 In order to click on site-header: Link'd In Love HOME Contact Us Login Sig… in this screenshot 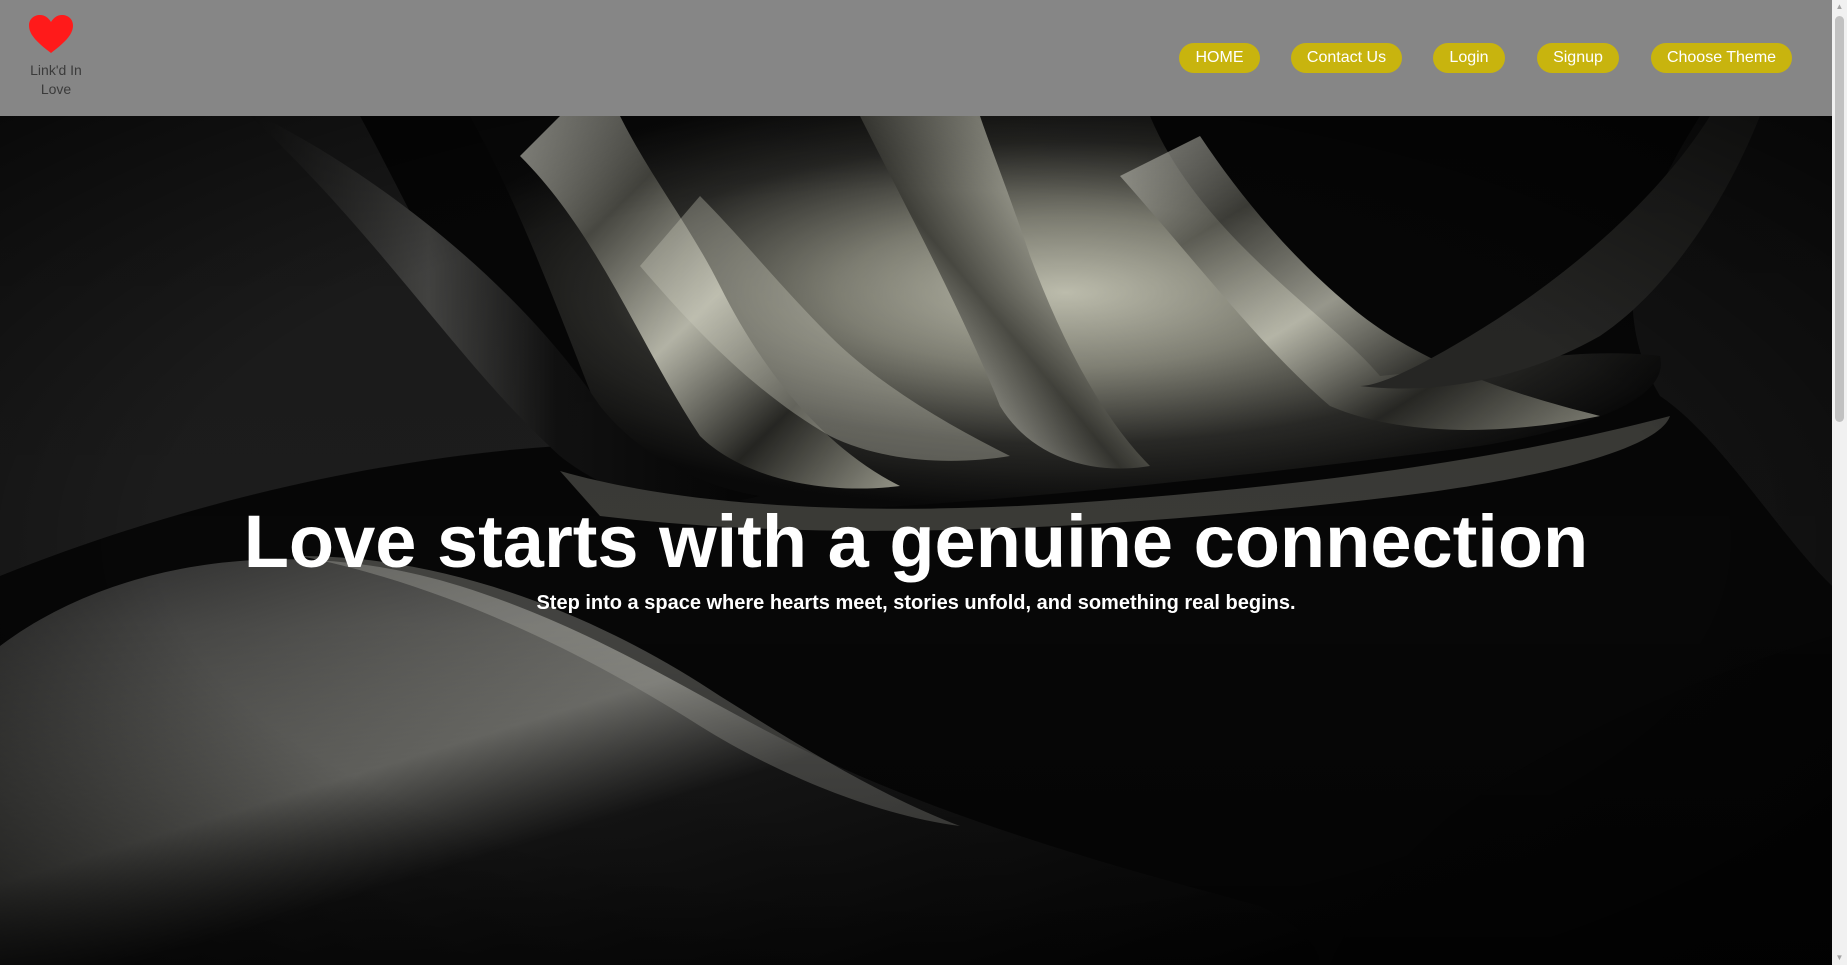, I will do `click(916, 58)`.